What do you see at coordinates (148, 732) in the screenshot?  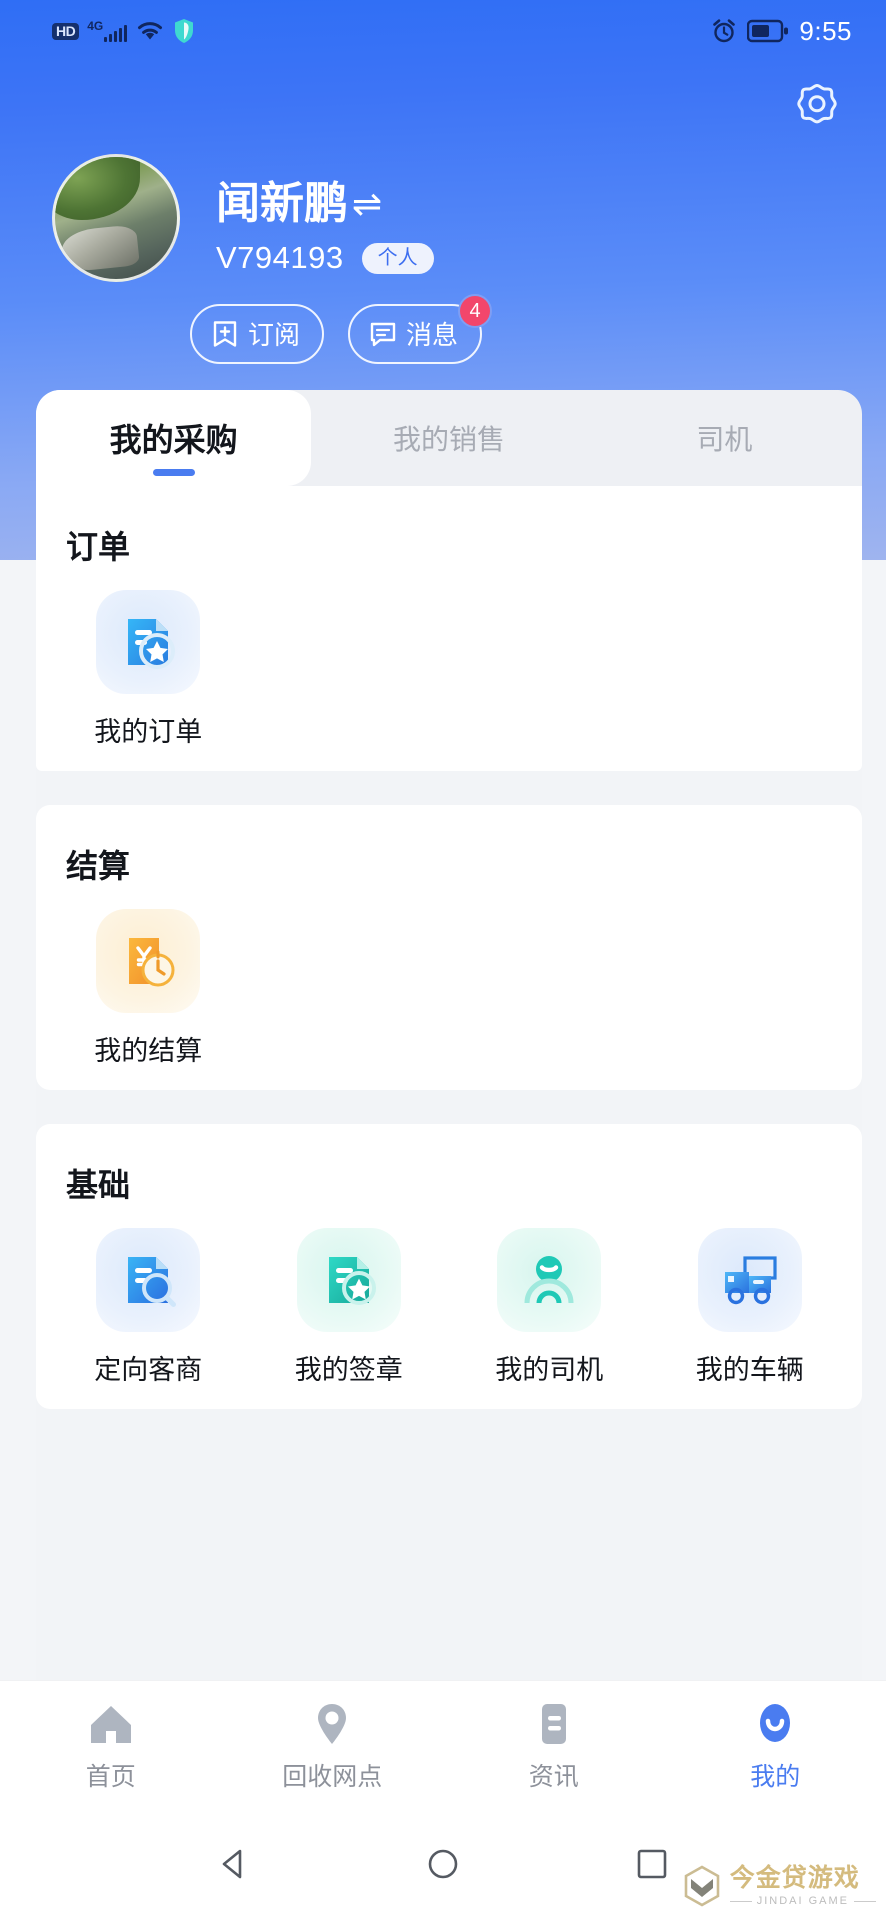 I see `tile-label: 我的订单` at bounding box center [148, 732].